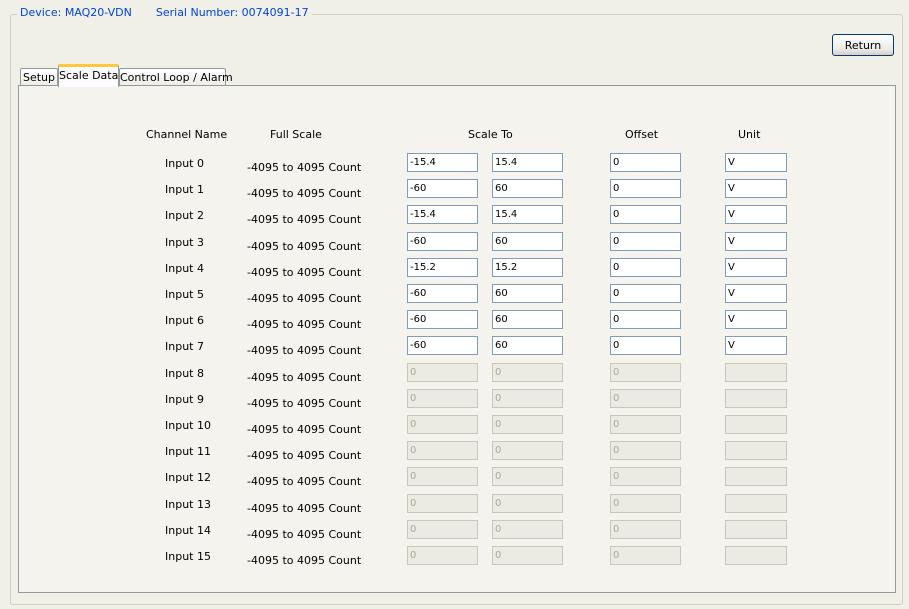  What do you see at coordinates (184, 294) in the screenshot?
I see `channel-name: Input 5` at bounding box center [184, 294].